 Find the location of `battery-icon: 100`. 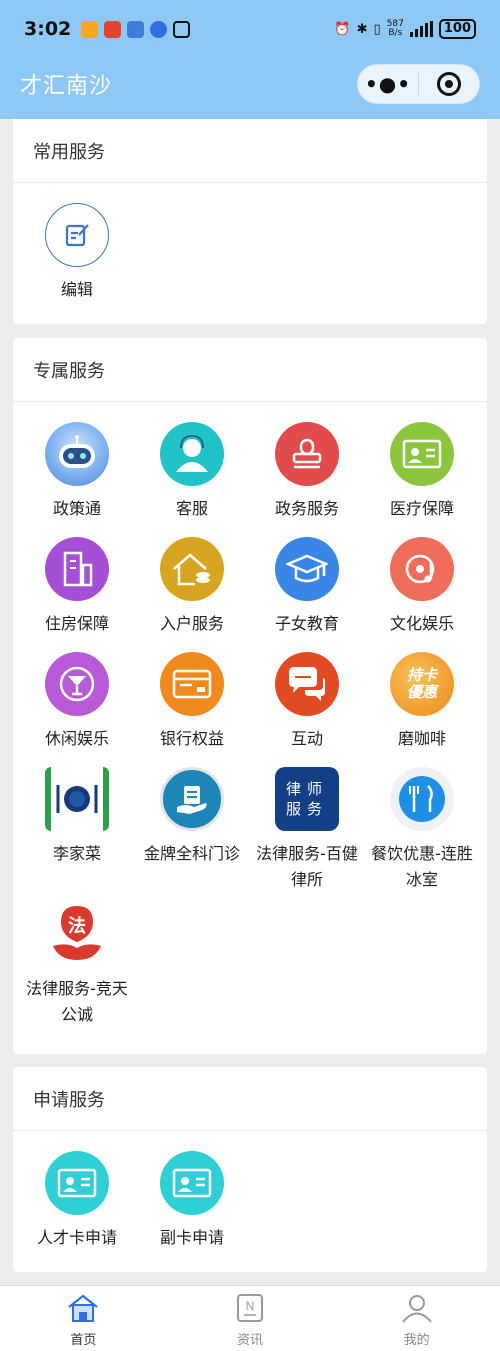

battery-icon: 100 is located at coordinates (457, 29).